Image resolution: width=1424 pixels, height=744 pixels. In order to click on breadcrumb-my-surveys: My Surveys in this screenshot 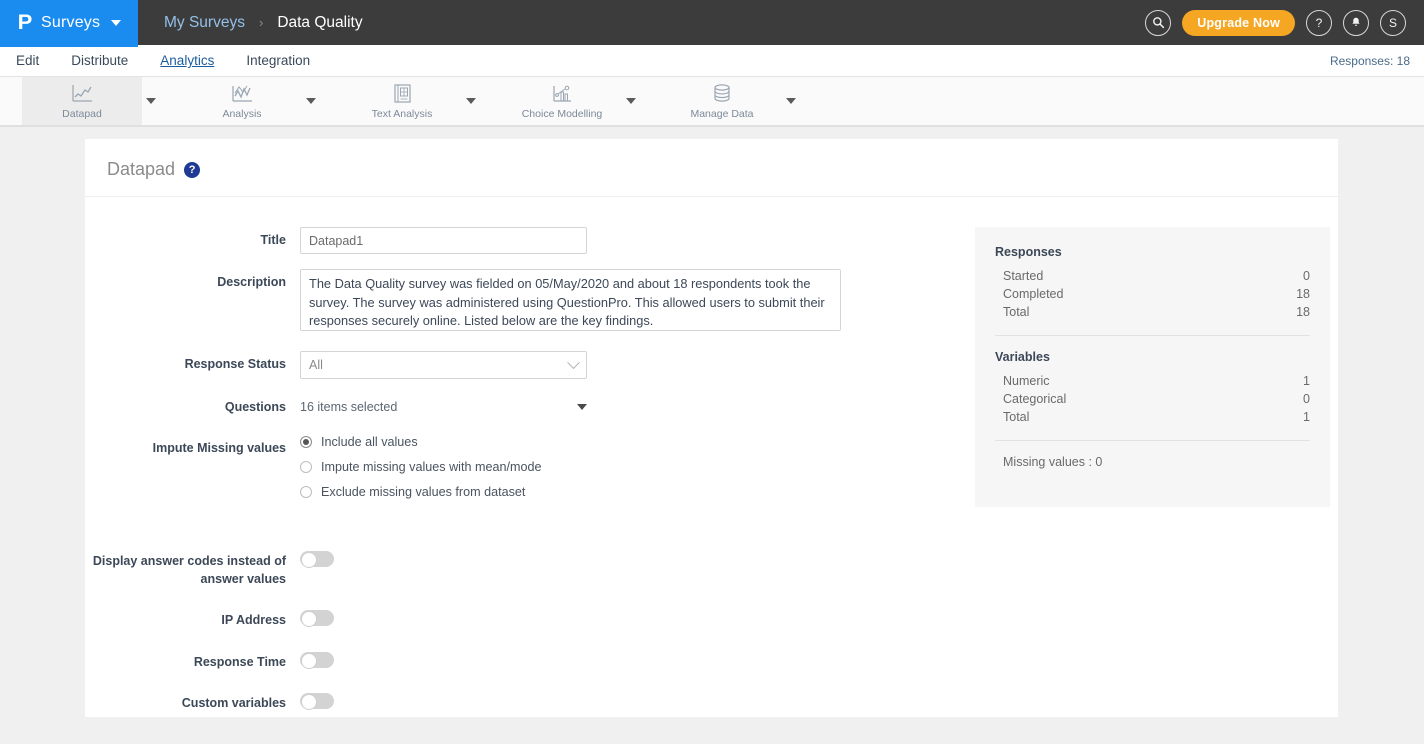, I will do `click(204, 23)`.